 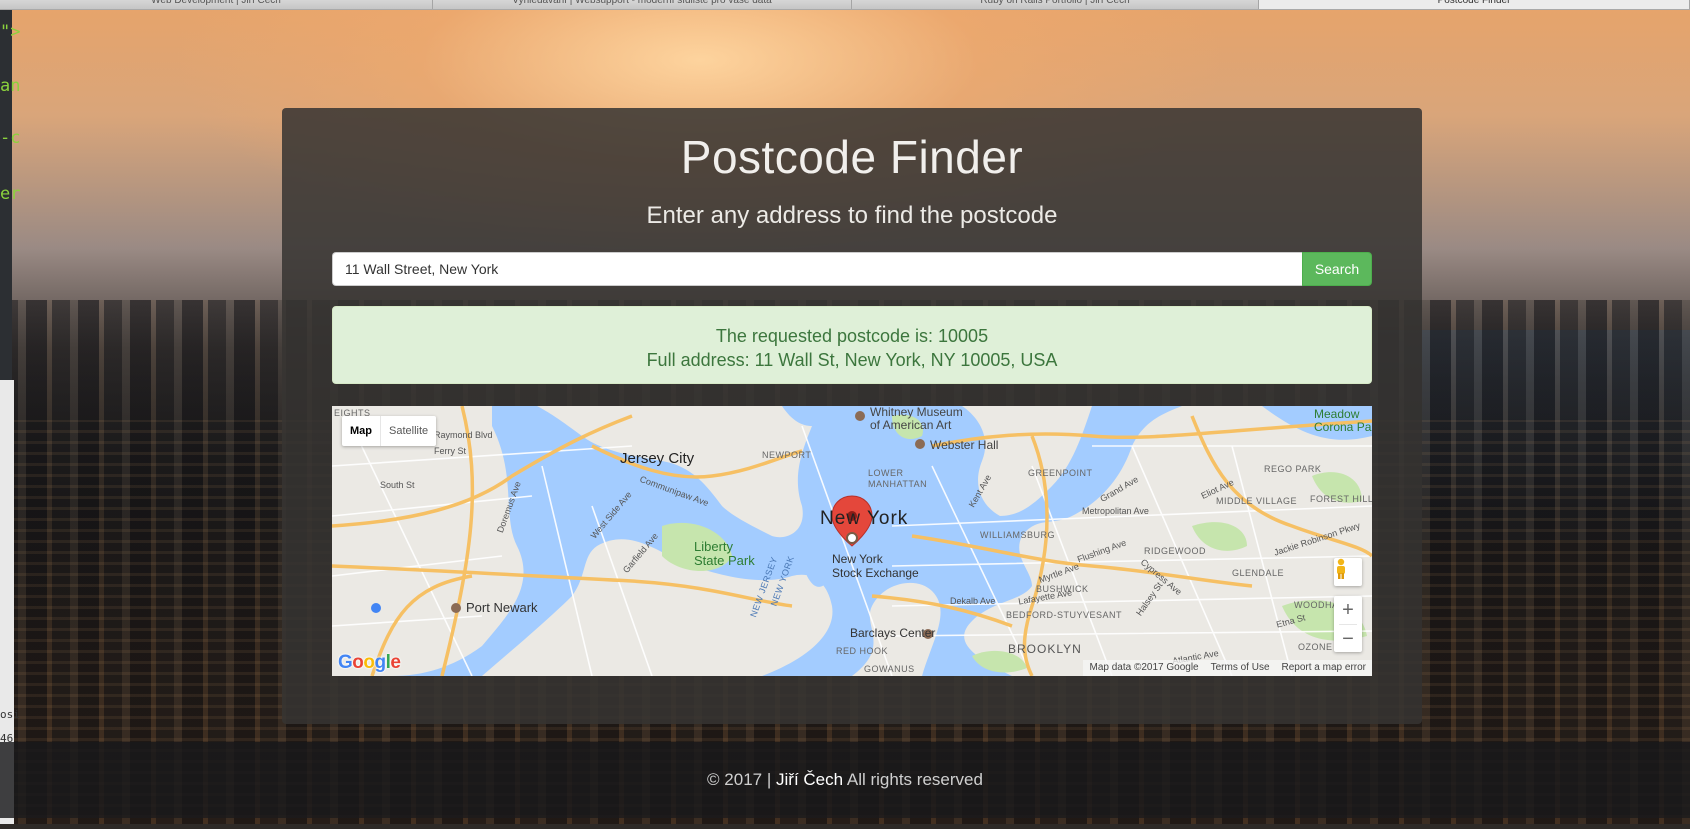 I want to click on google-logo: Google, so click(x=369, y=662).